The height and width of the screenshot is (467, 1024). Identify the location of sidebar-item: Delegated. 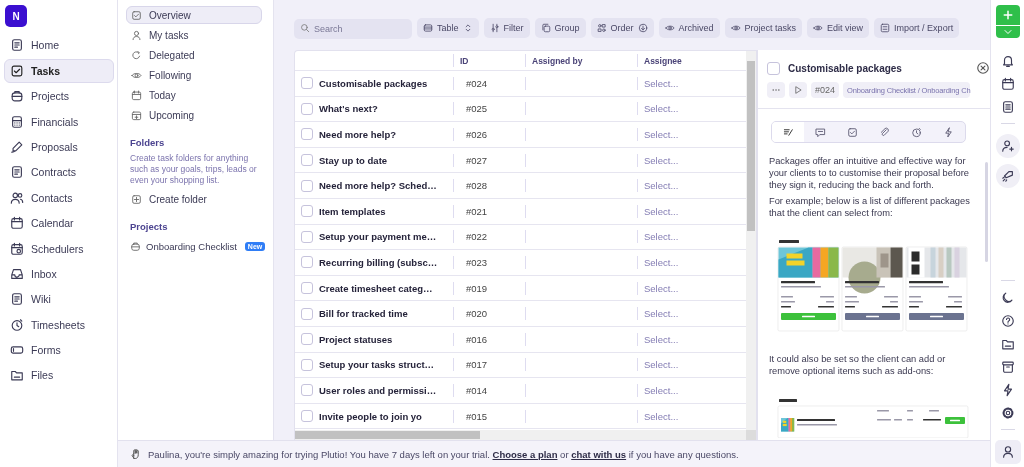
(194, 55).